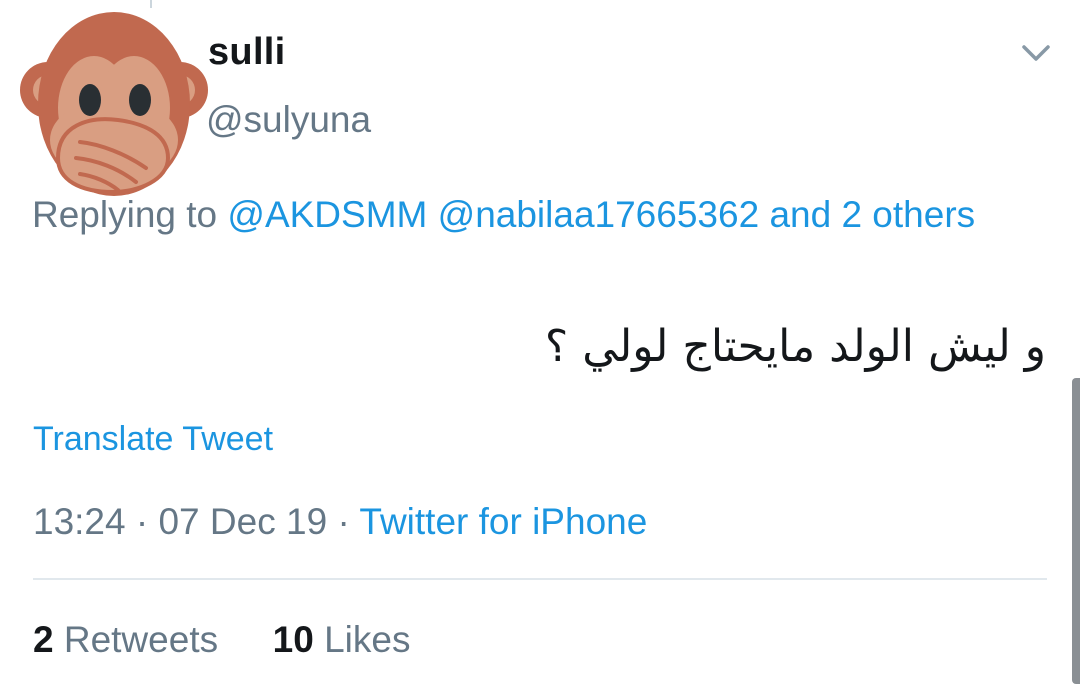 Image resolution: width=1080 pixels, height=684 pixels. I want to click on likes-label: Likes, so click(367, 639).